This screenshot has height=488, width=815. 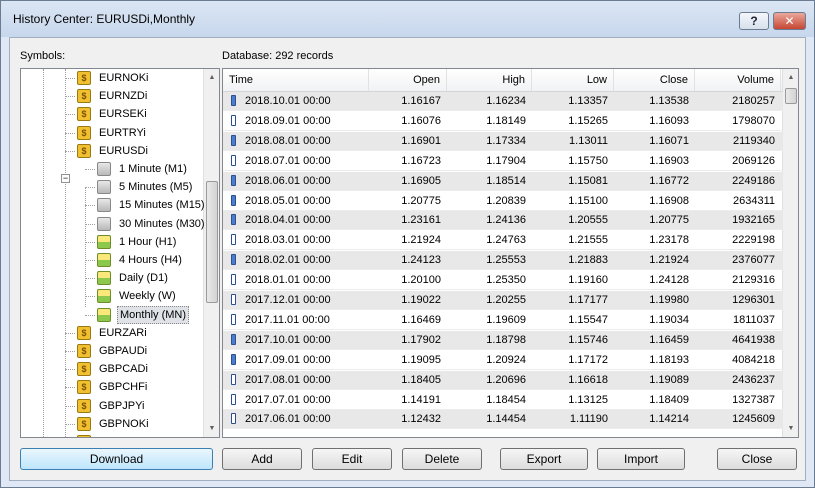 What do you see at coordinates (588, 160) in the screenshot?
I see `cell-low: 1.15750` at bounding box center [588, 160].